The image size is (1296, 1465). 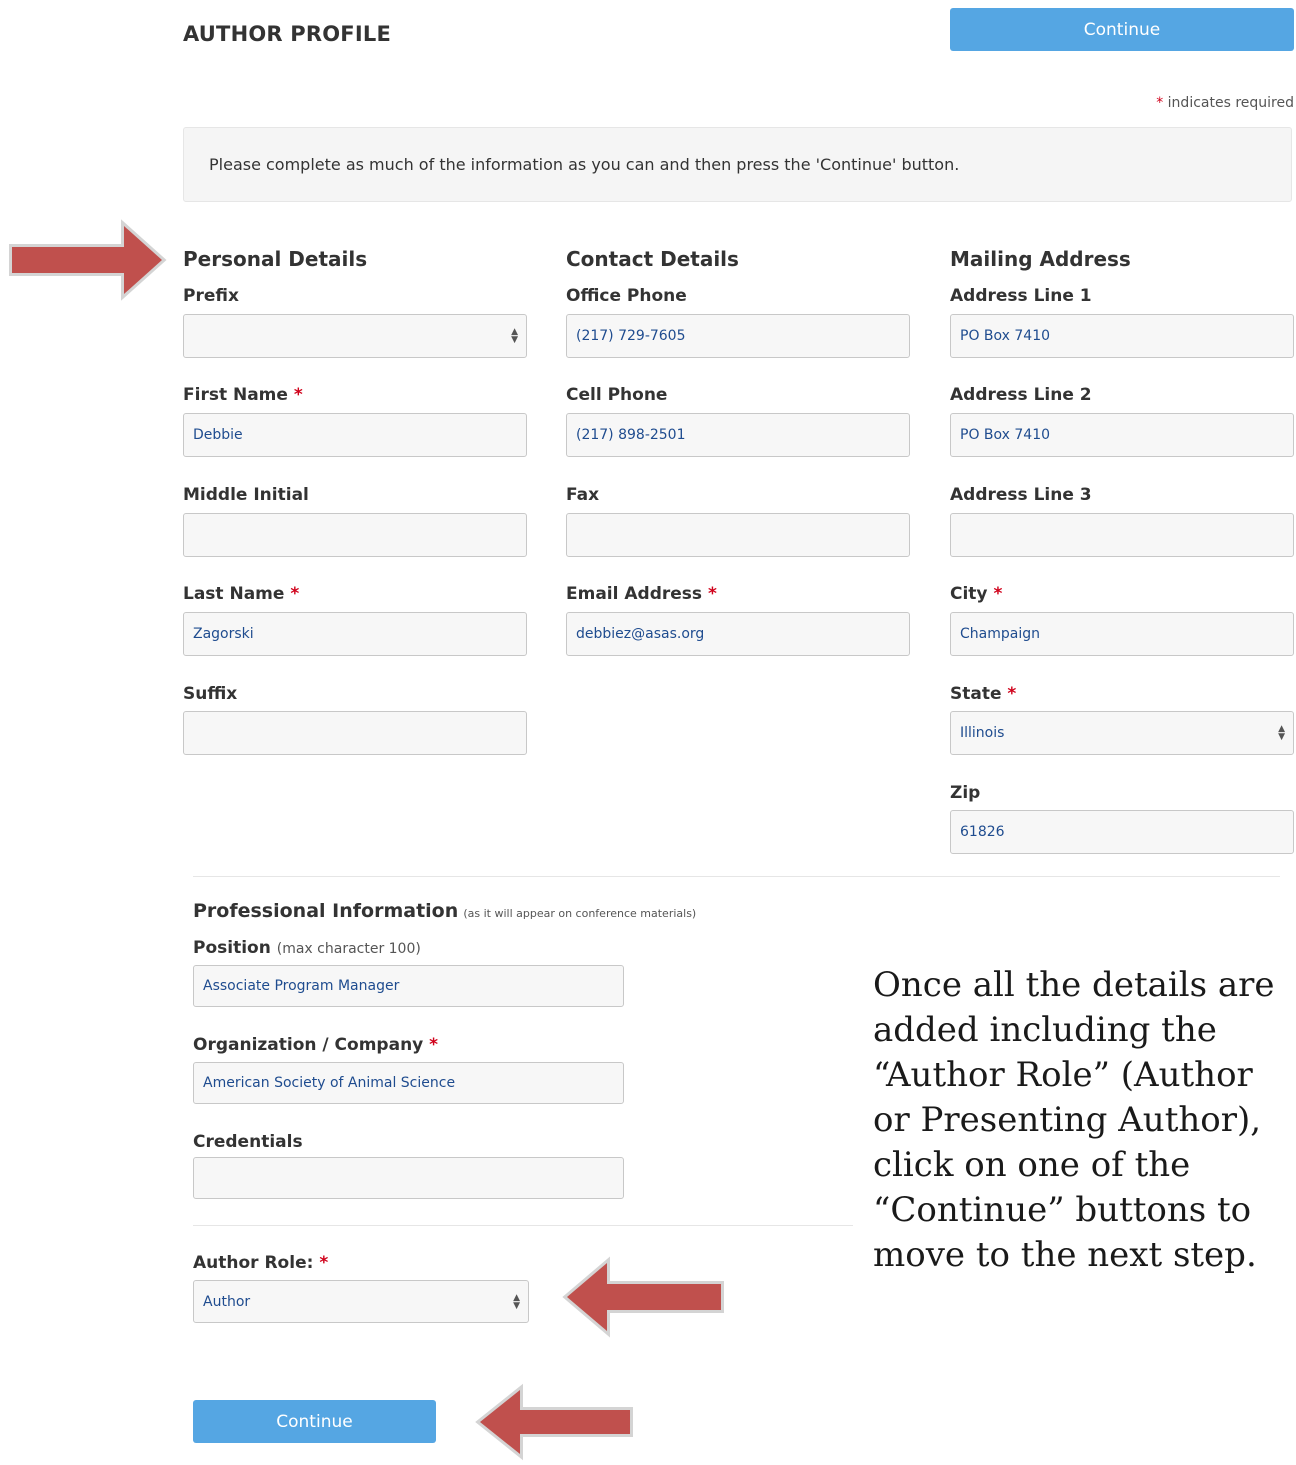 I want to click on suffix-label: Suffix, so click(x=210, y=694).